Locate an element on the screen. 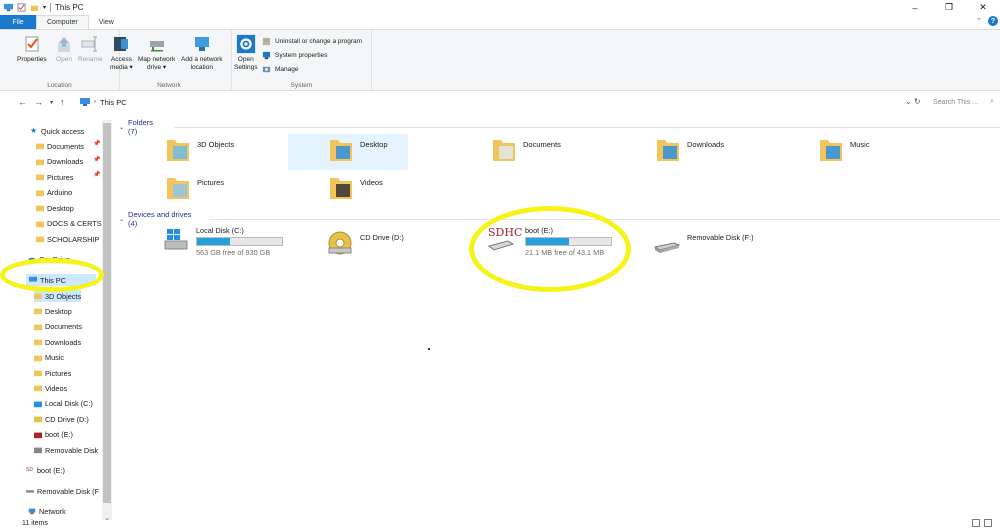 The image size is (1000, 530). address-path: This PC is located at coordinates (113, 102).